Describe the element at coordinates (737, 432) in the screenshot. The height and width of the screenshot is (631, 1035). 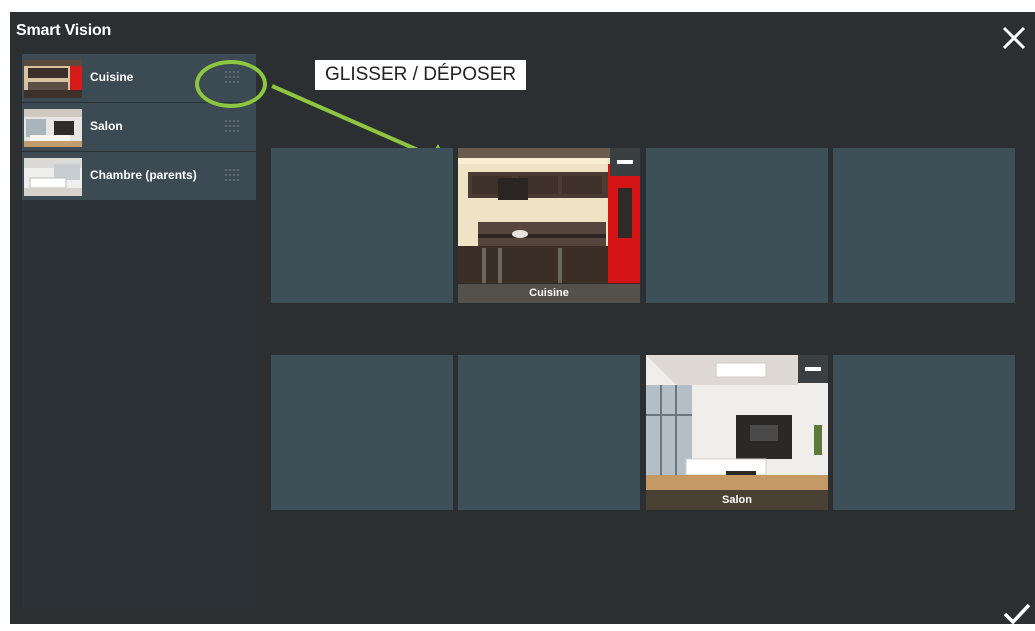
I see `drop-slot-7: Salon` at that location.